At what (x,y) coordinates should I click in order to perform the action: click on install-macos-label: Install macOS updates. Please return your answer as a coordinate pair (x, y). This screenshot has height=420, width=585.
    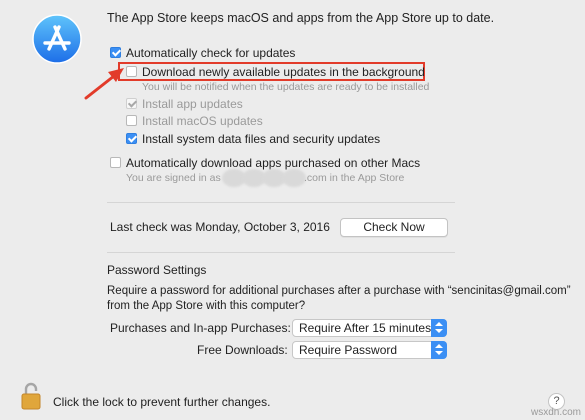
    Looking at the image, I should click on (202, 121).